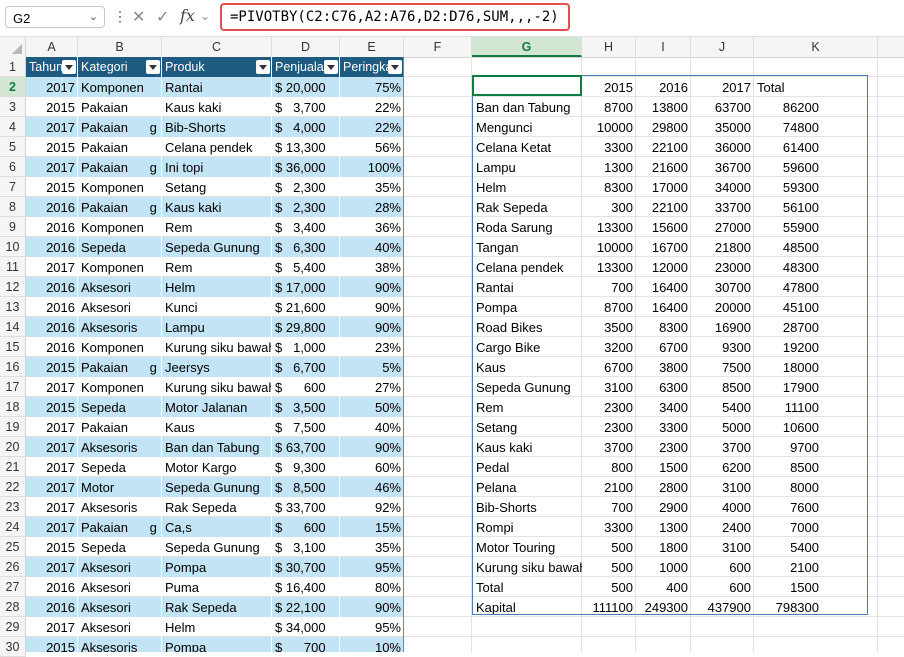 The width and height of the screenshot is (904, 657). I want to click on table-cell: $ 33,700, so click(306, 507).